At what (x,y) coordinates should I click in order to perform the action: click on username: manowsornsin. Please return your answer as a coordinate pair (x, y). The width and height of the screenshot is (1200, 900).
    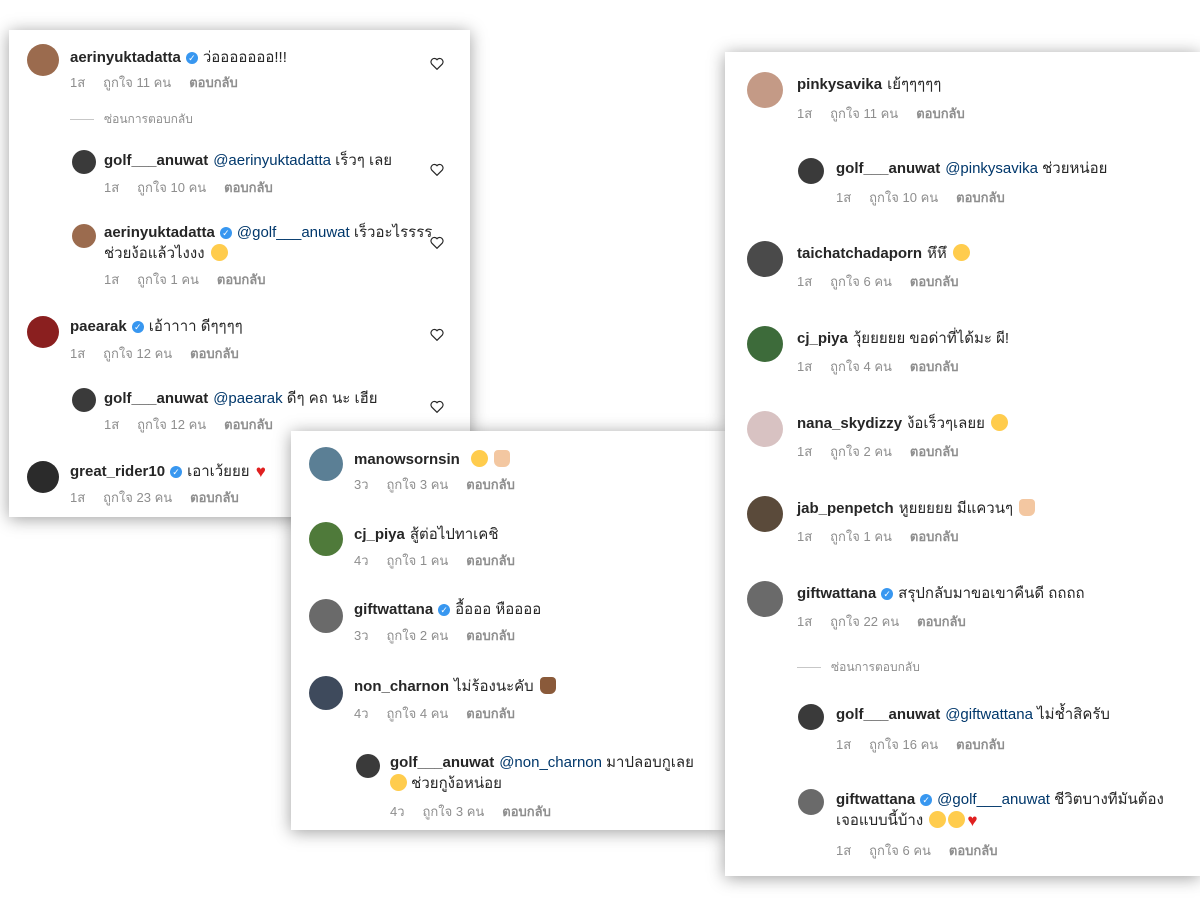
    Looking at the image, I should click on (407, 459).